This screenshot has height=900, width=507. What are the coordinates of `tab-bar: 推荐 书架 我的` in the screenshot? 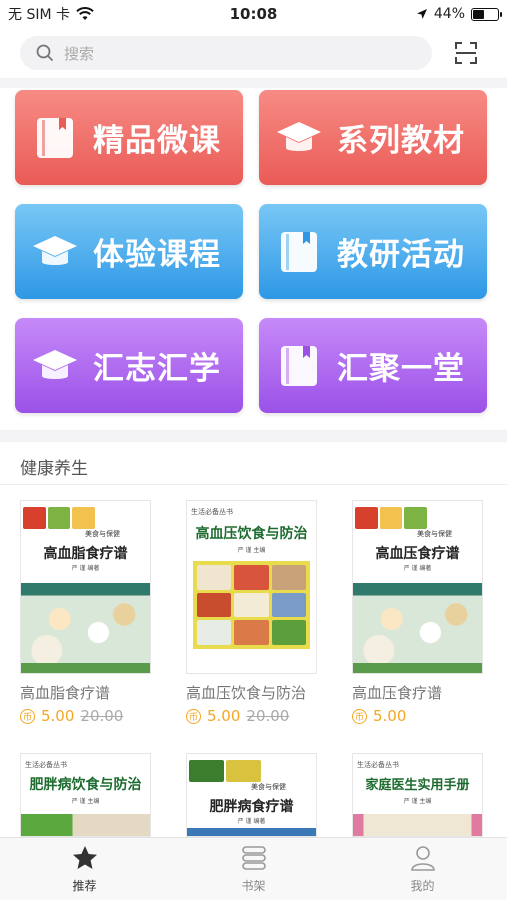 It's located at (253, 868).